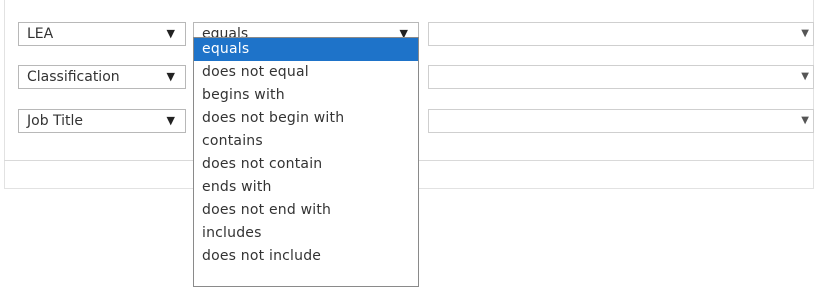  What do you see at coordinates (40, 34) in the screenshot?
I see `field-select-label: LEA` at bounding box center [40, 34].